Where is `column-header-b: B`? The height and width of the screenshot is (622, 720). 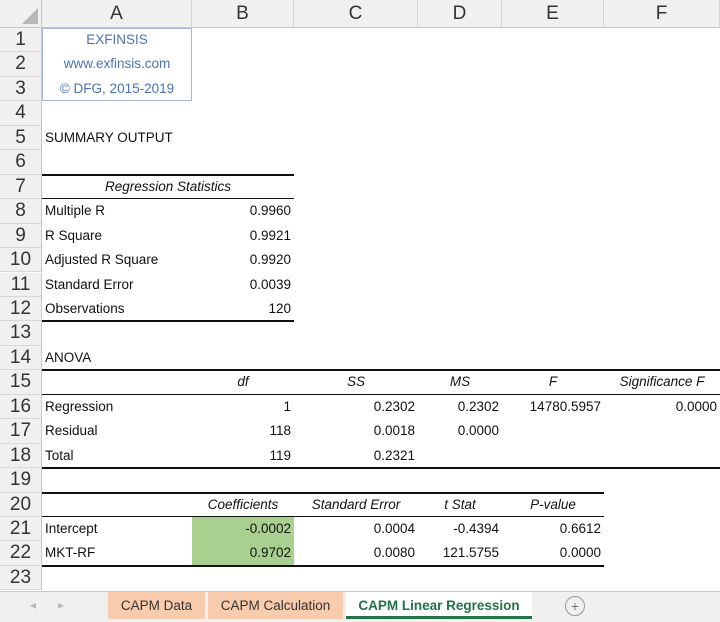 column-header-b: B is located at coordinates (243, 14).